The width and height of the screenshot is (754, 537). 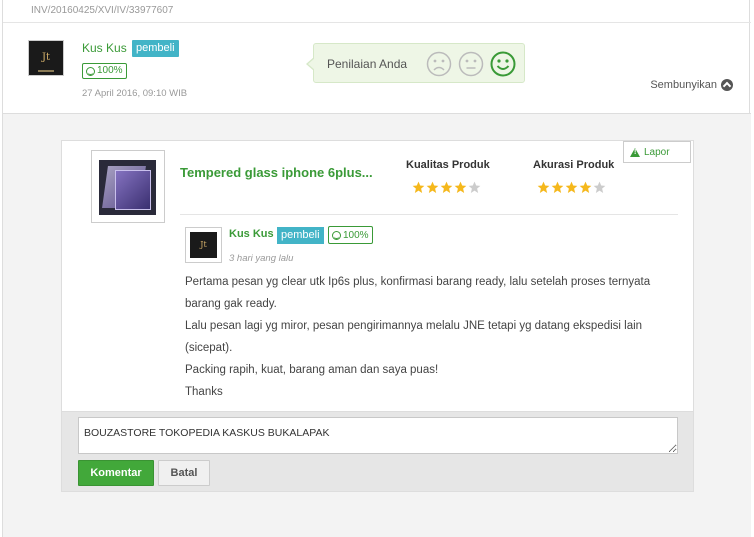 I want to click on invoice-number: INV/20160425/XVI/IV/33977607, so click(x=102, y=10).